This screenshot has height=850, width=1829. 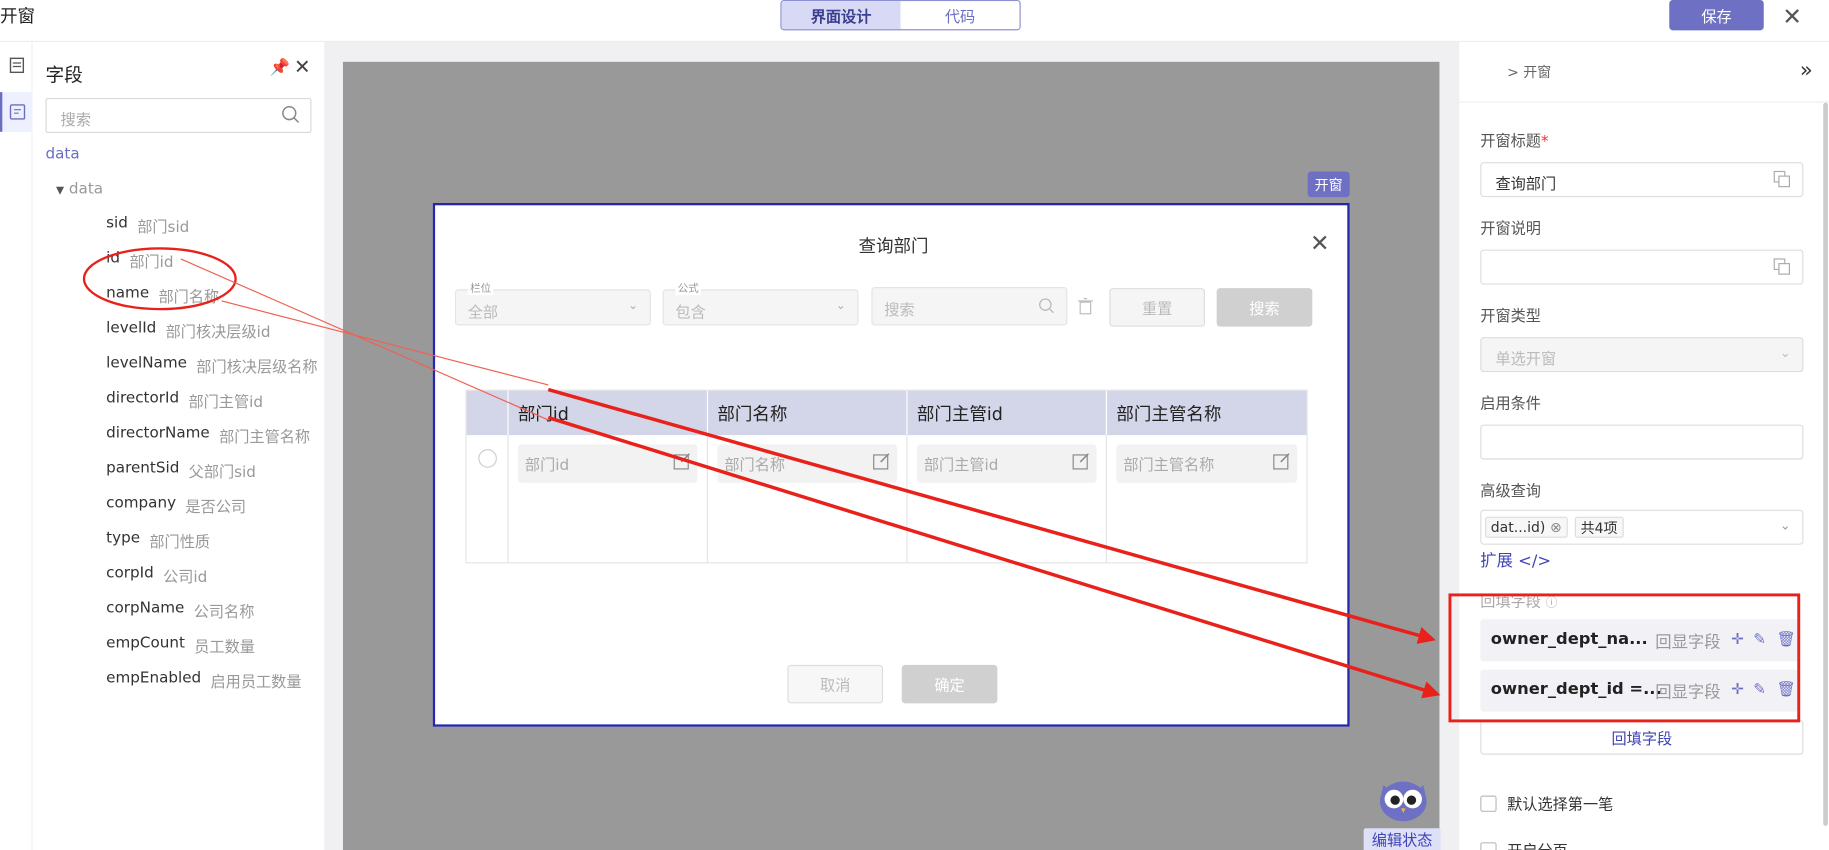 What do you see at coordinates (1624, 658) in the screenshot?
I see `highlight-box` at bounding box center [1624, 658].